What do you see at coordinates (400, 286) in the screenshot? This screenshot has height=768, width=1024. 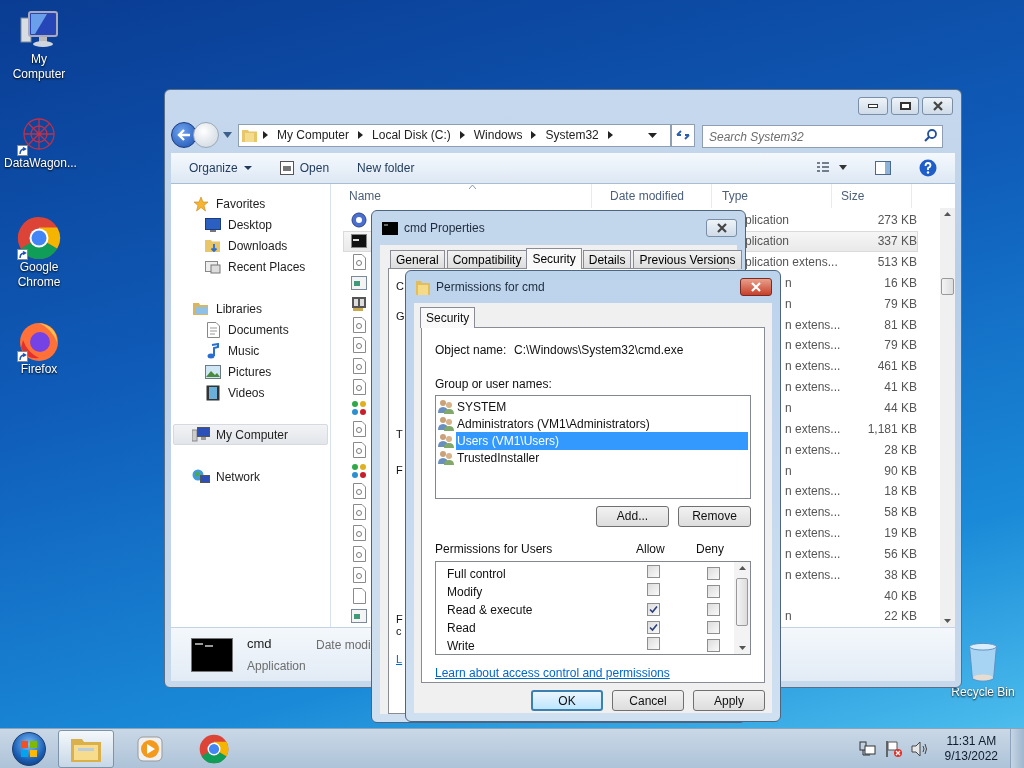 I see `label-fragment: C` at bounding box center [400, 286].